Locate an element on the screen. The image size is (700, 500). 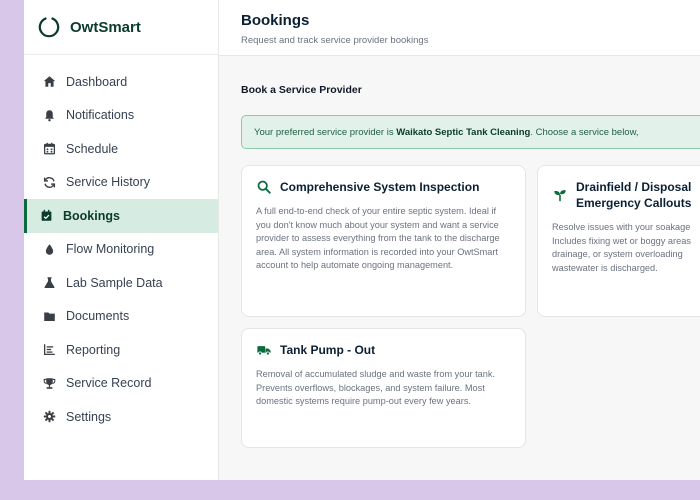
brand-name: OwtSmart is located at coordinates (105, 27).